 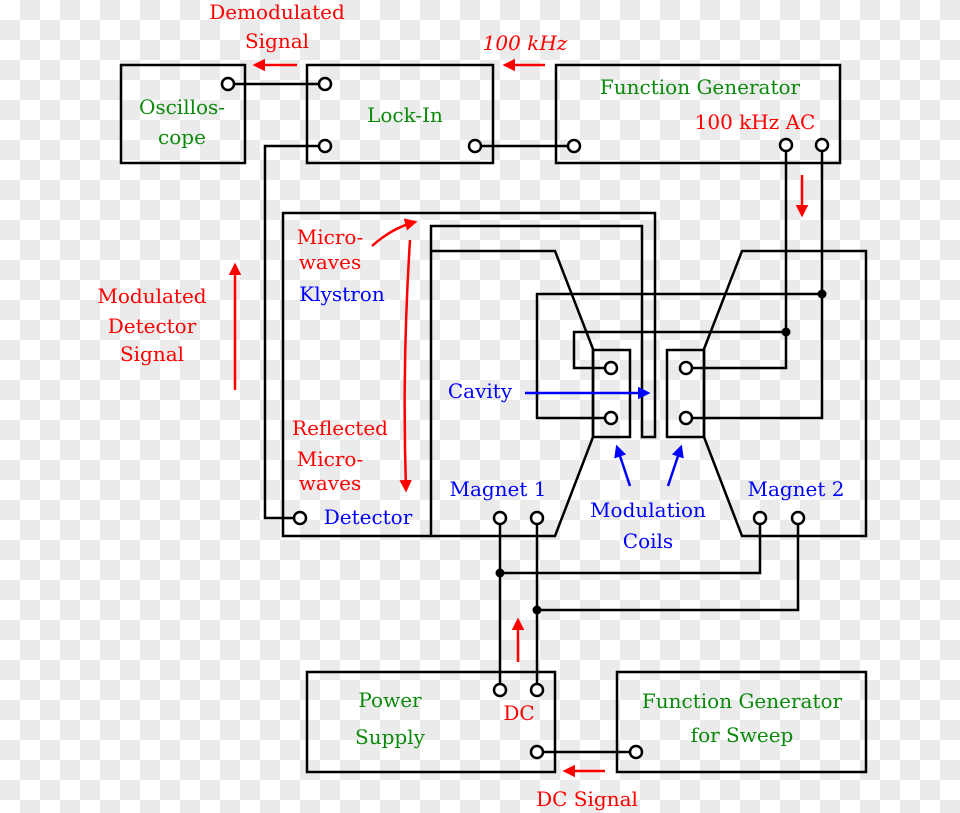 What do you see at coordinates (742, 701) in the screenshot?
I see `sweep-generator-label-1: Function Generator` at bounding box center [742, 701].